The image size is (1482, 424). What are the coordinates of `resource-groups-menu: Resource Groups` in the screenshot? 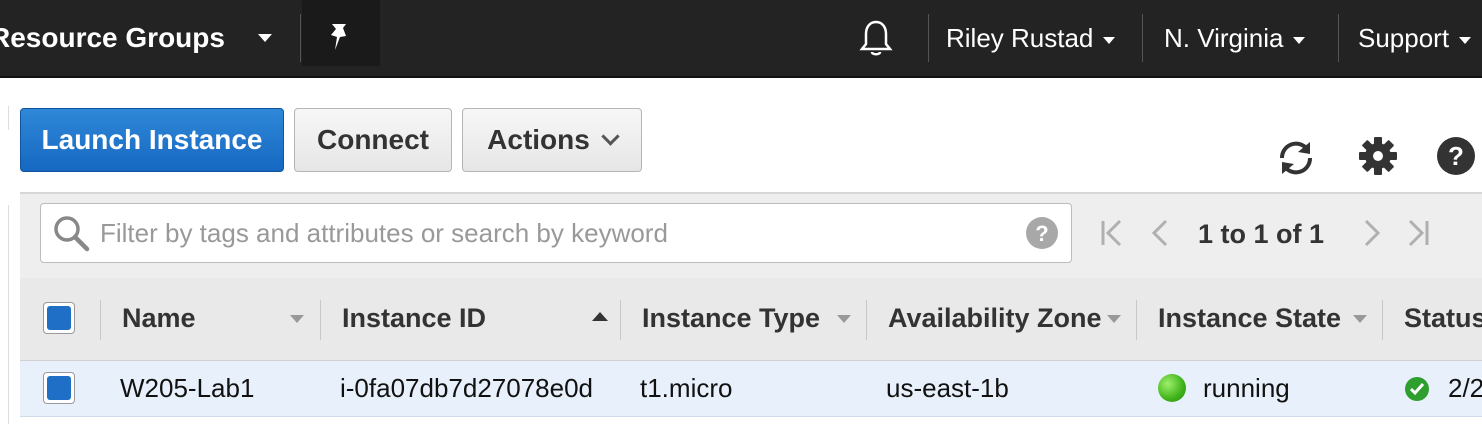 It's located at (112, 38).